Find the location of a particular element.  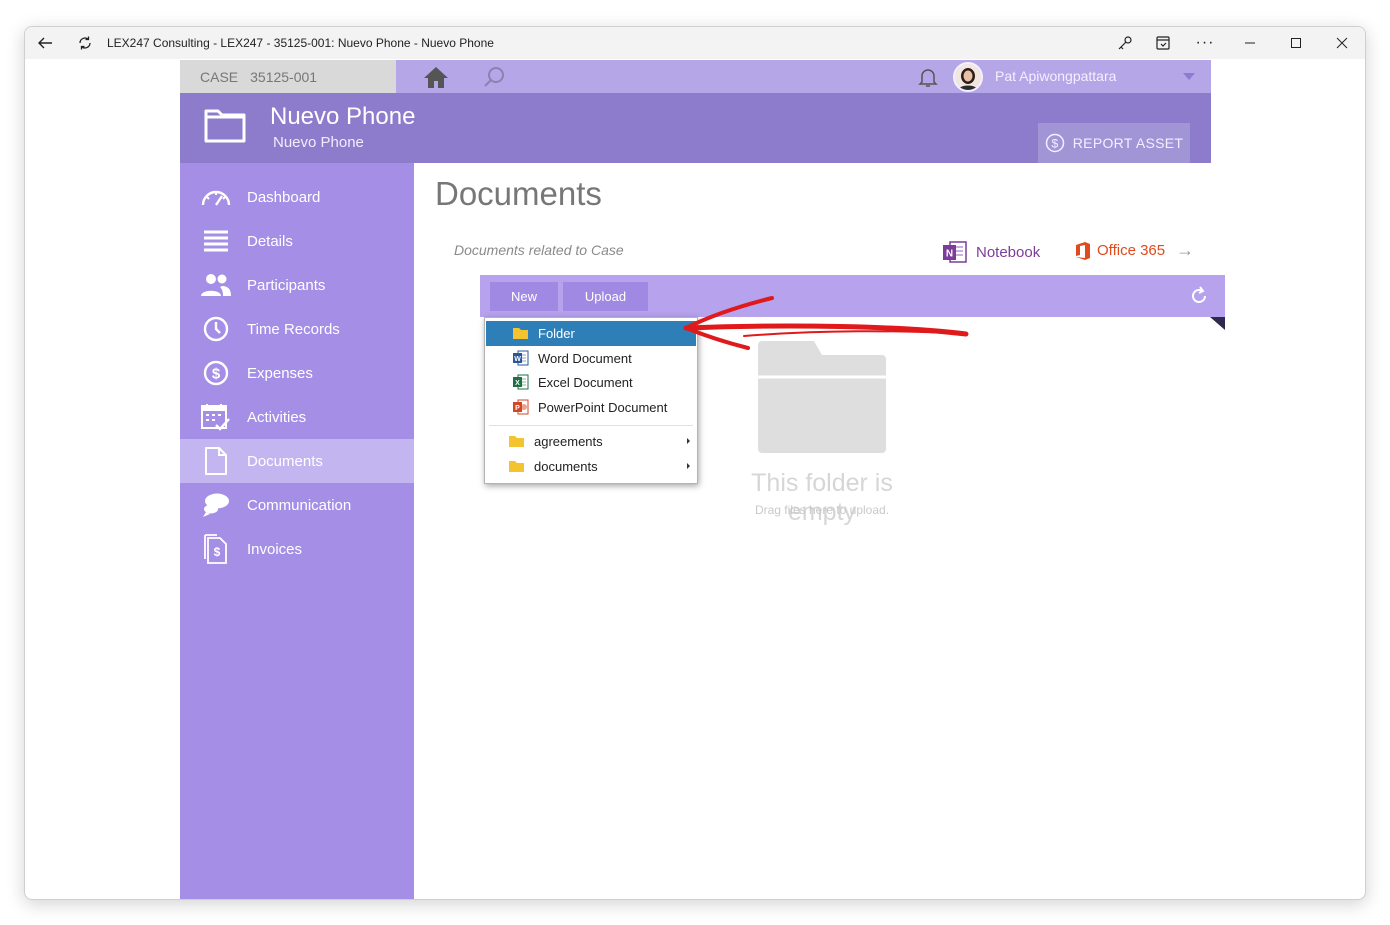

sidebar-item-documents: Documents is located at coordinates (297, 461).